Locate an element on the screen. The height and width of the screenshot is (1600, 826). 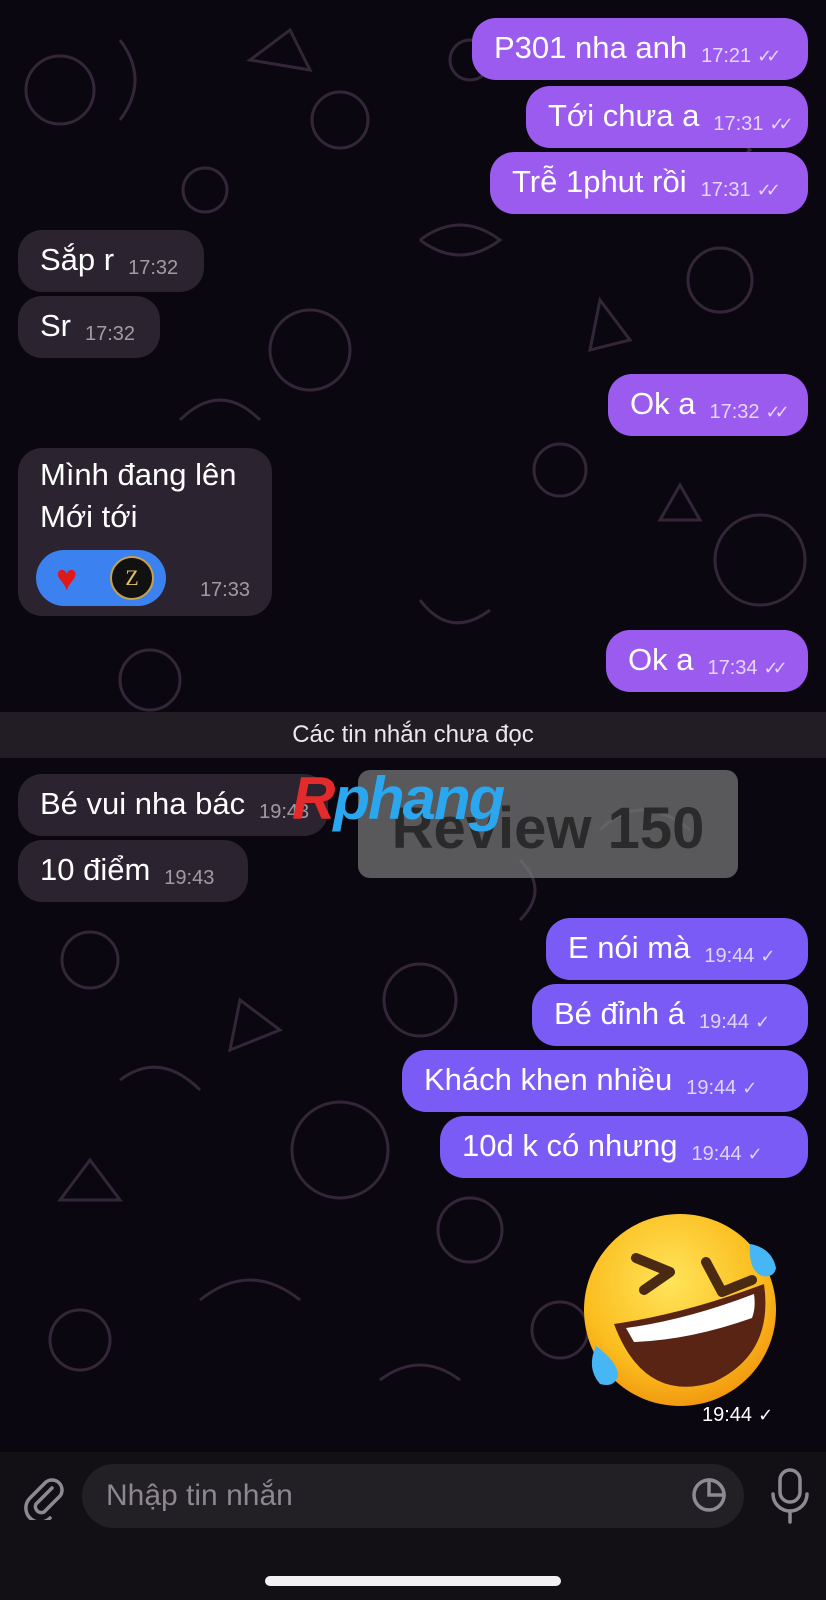
message-bubble-outgoing: E nói mà 19:44 ✓ is located at coordinates (677, 949).